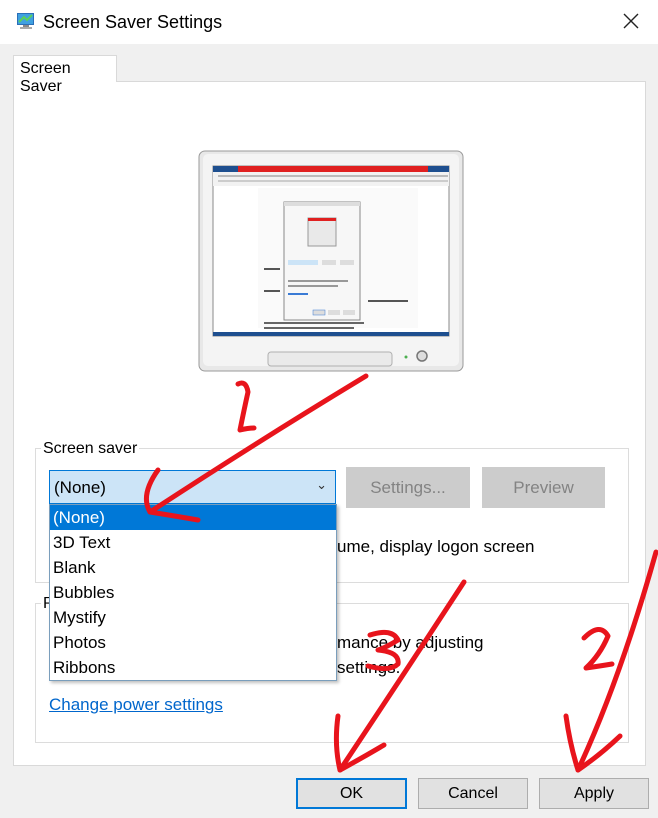  What do you see at coordinates (329, 22) in the screenshot?
I see `title-bar: Screen Saver Settings` at bounding box center [329, 22].